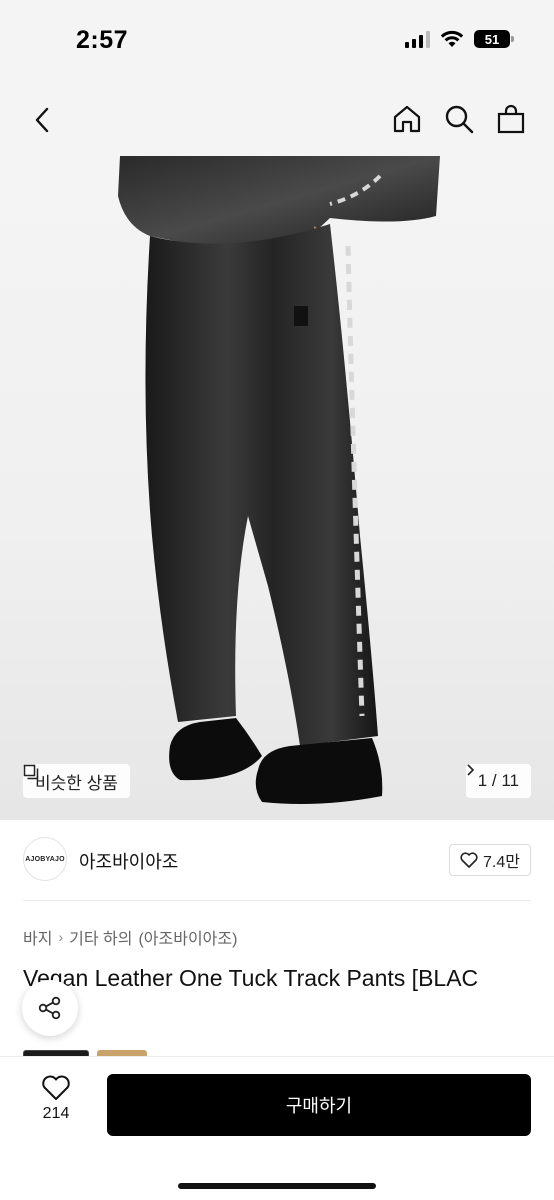  I want to click on page-counter-text: 1 / 11, so click(498, 780).